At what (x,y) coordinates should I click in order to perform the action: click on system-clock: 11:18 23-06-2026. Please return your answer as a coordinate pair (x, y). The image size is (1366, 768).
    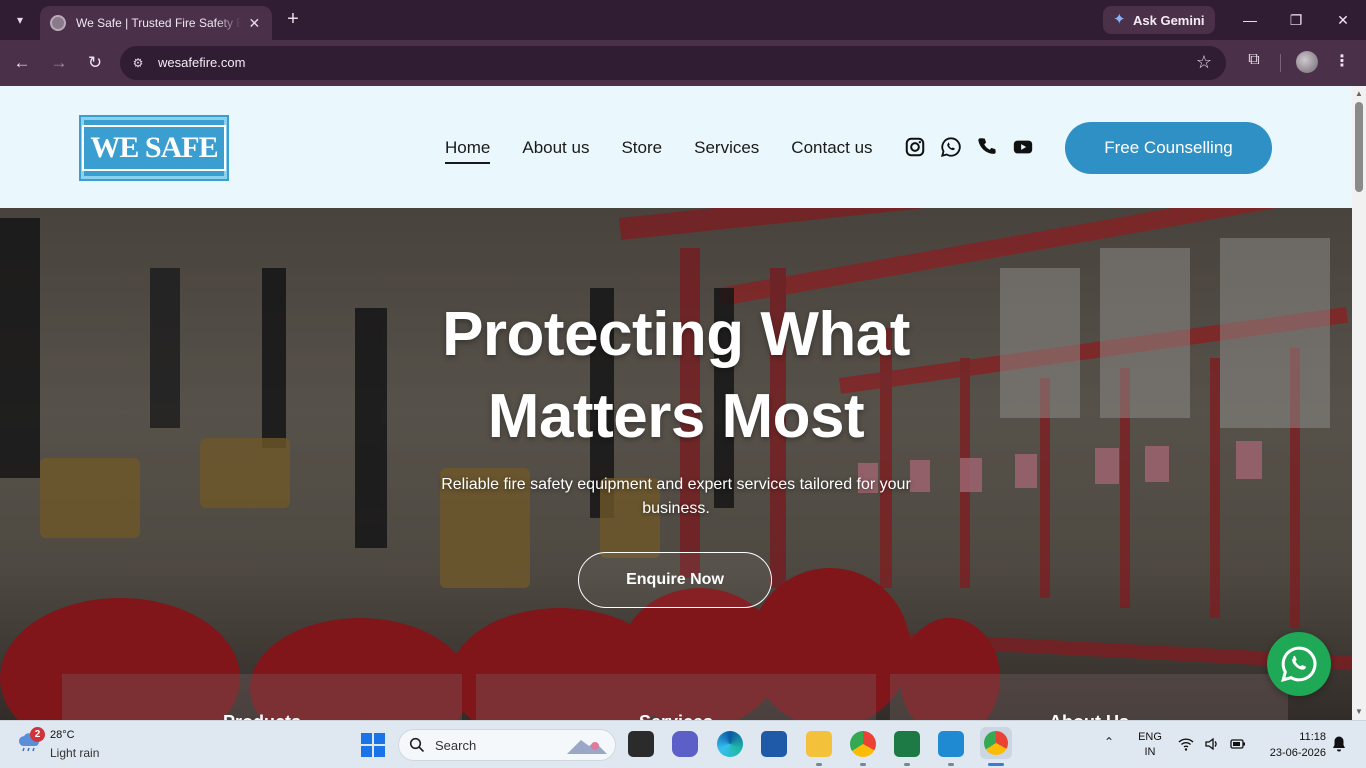
    Looking at the image, I should click on (1292, 745).